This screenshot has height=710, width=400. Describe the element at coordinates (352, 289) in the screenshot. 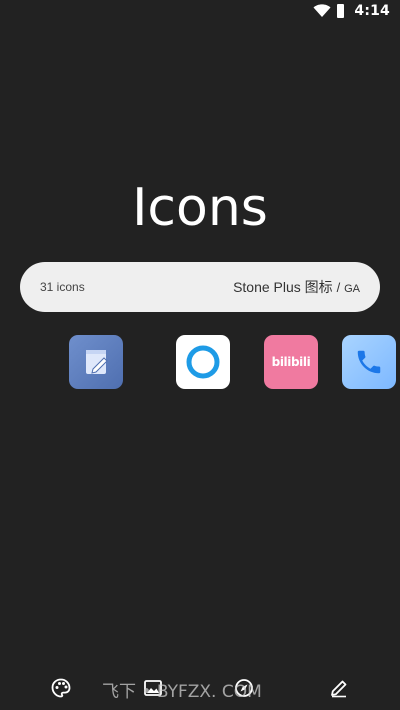

I see `pack-tag: GA` at that location.